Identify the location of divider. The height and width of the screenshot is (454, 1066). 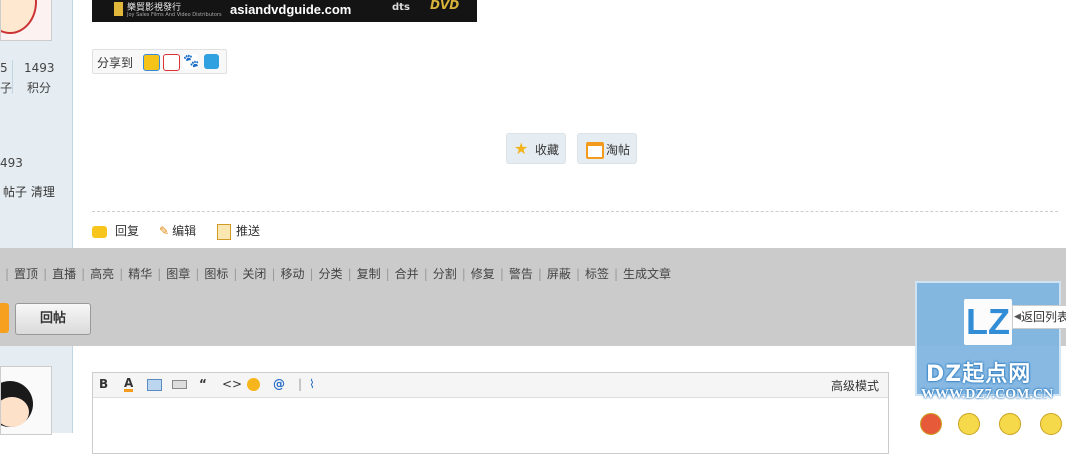
(575, 211).